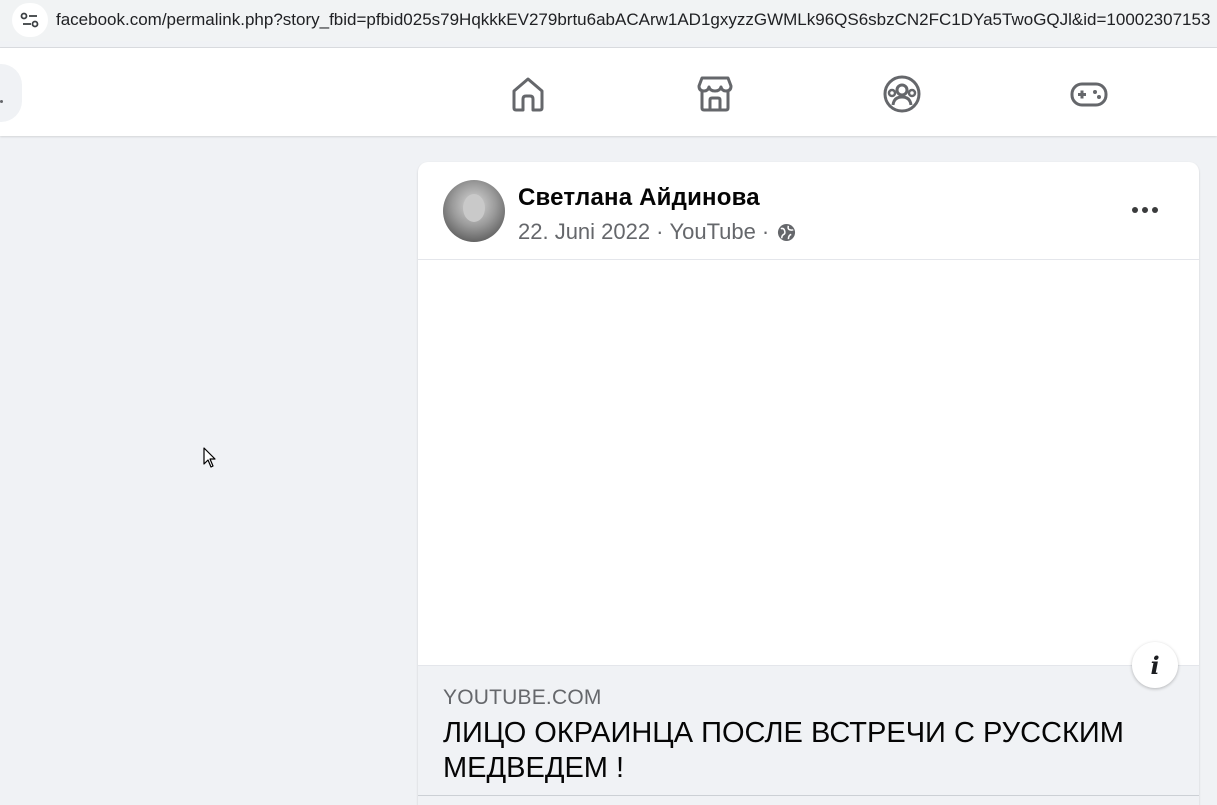 Image resolution: width=1217 pixels, height=805 pixels. I want to click on home-icon, so click(528, 94).